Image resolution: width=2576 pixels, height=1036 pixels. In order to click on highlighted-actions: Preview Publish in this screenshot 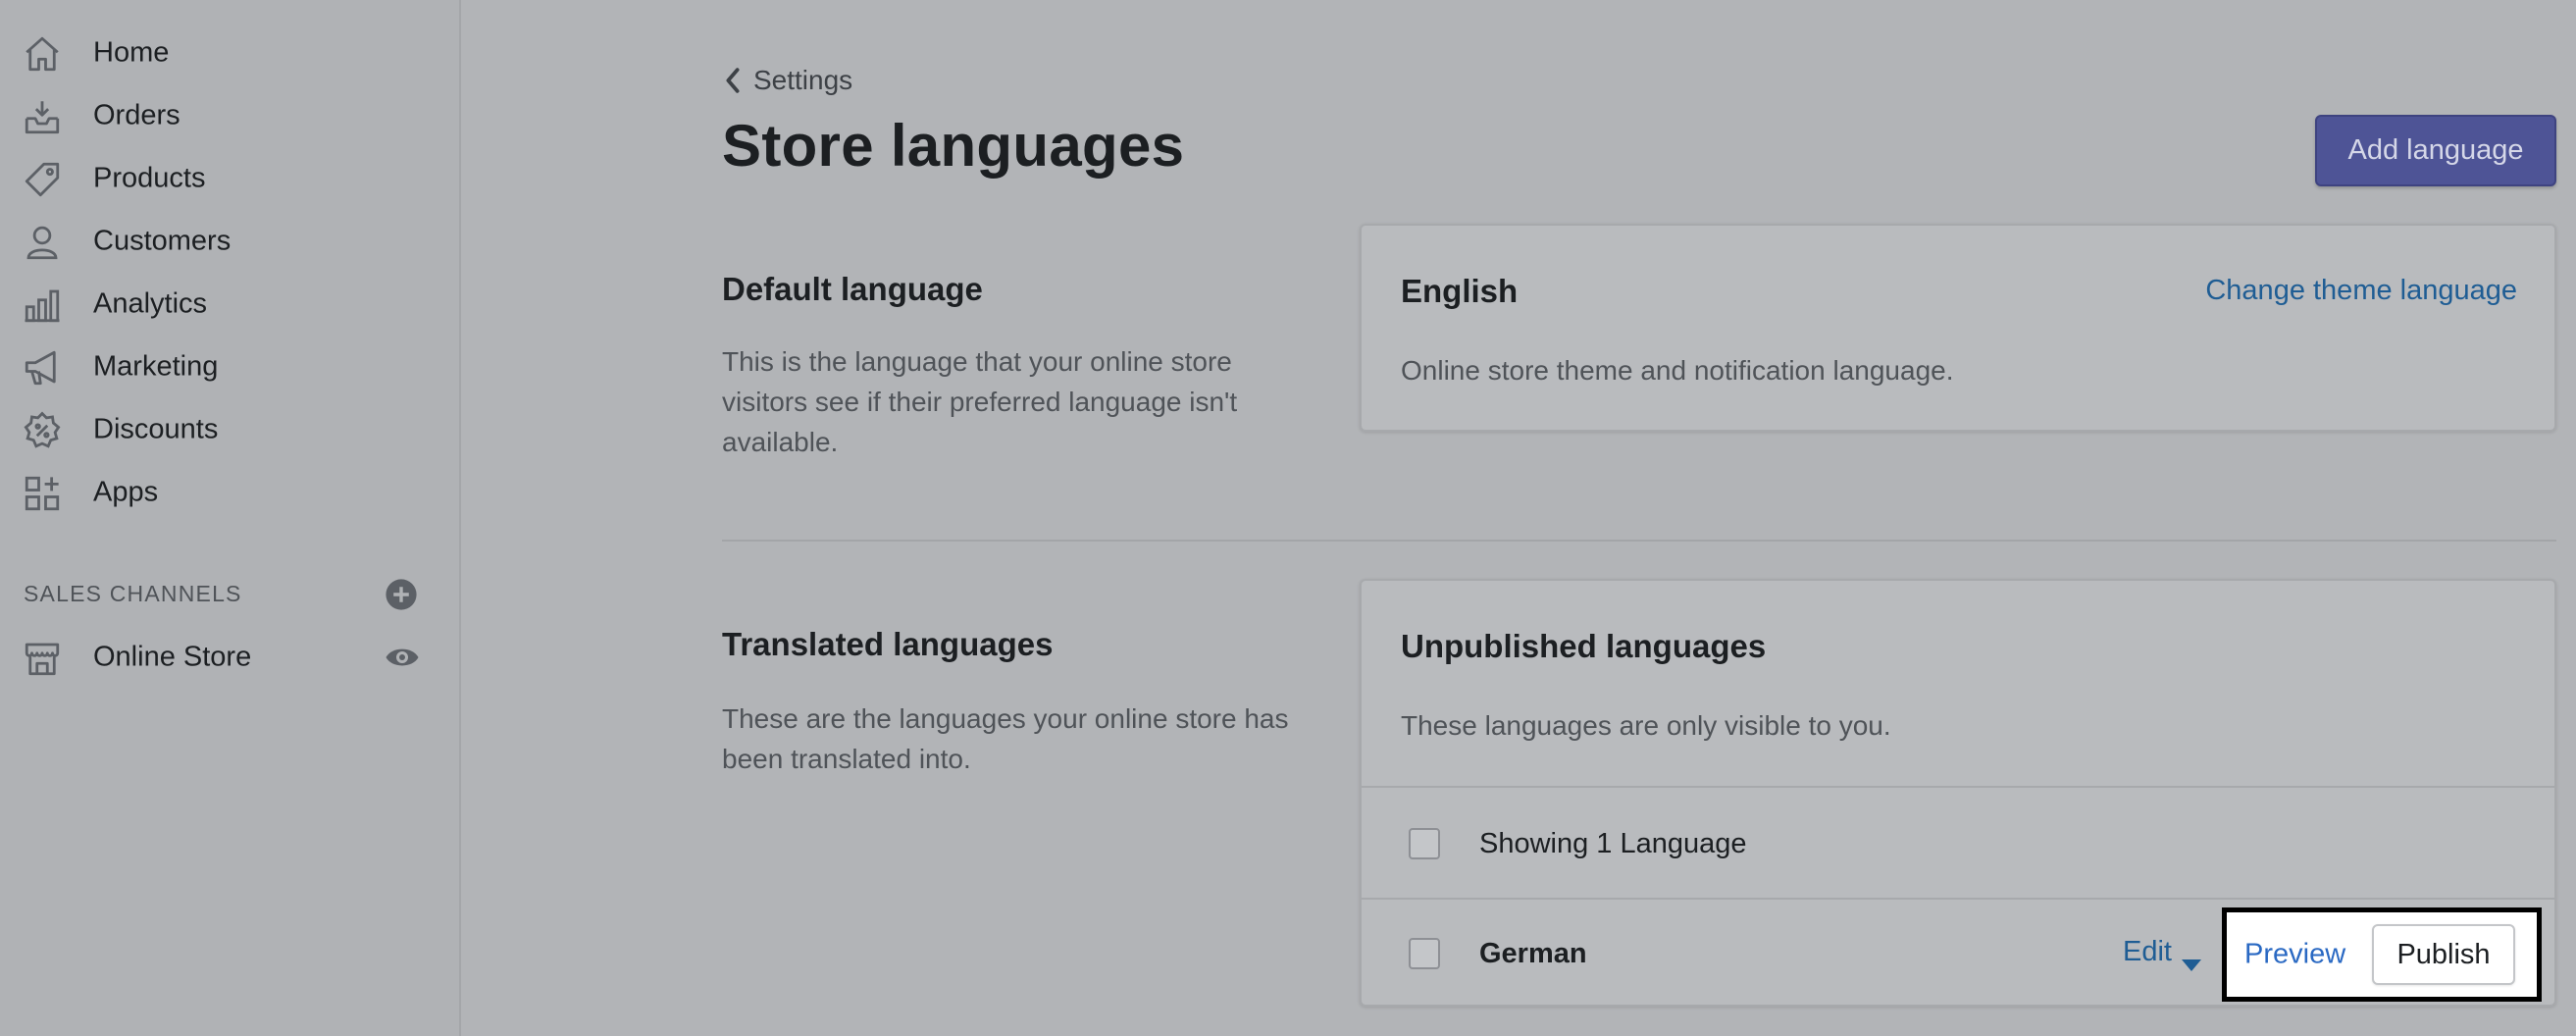, I will do `click(2382, 954)`.